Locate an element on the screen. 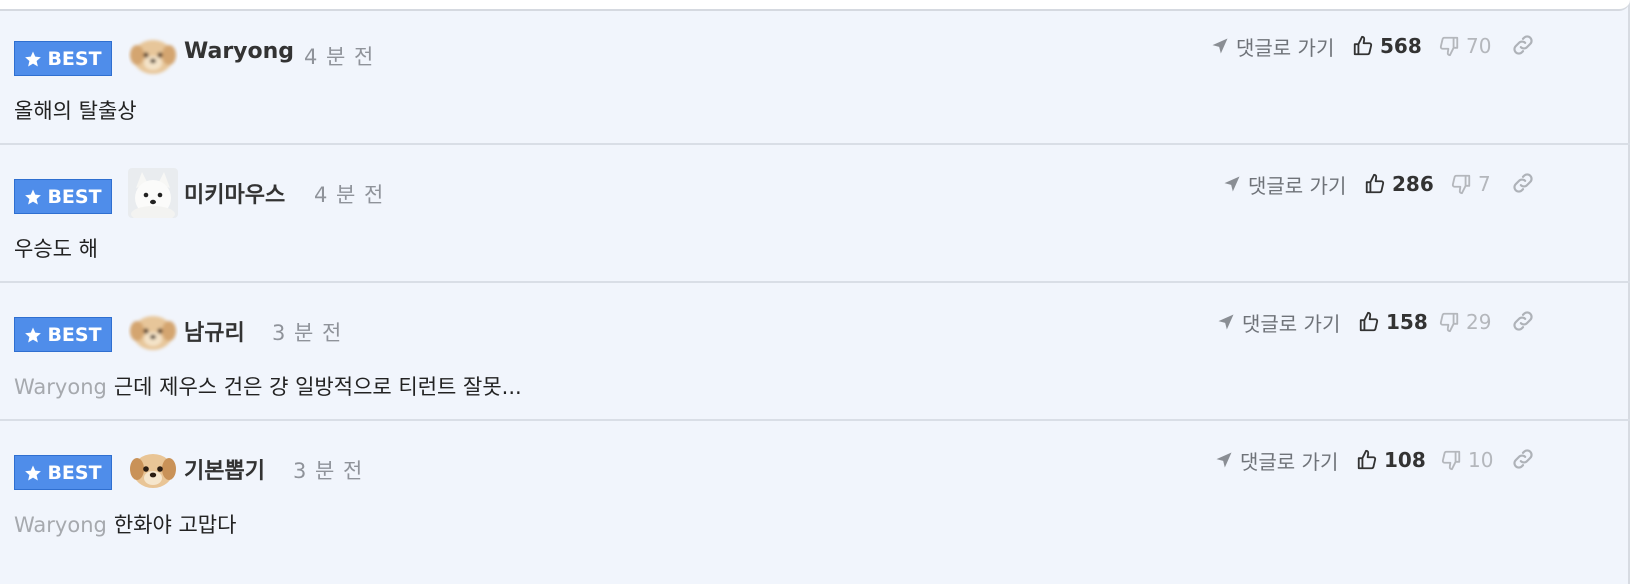 The width and height of the screenshot is (1632, 584). like-button: 286 is located at coordinates (1399, 184).